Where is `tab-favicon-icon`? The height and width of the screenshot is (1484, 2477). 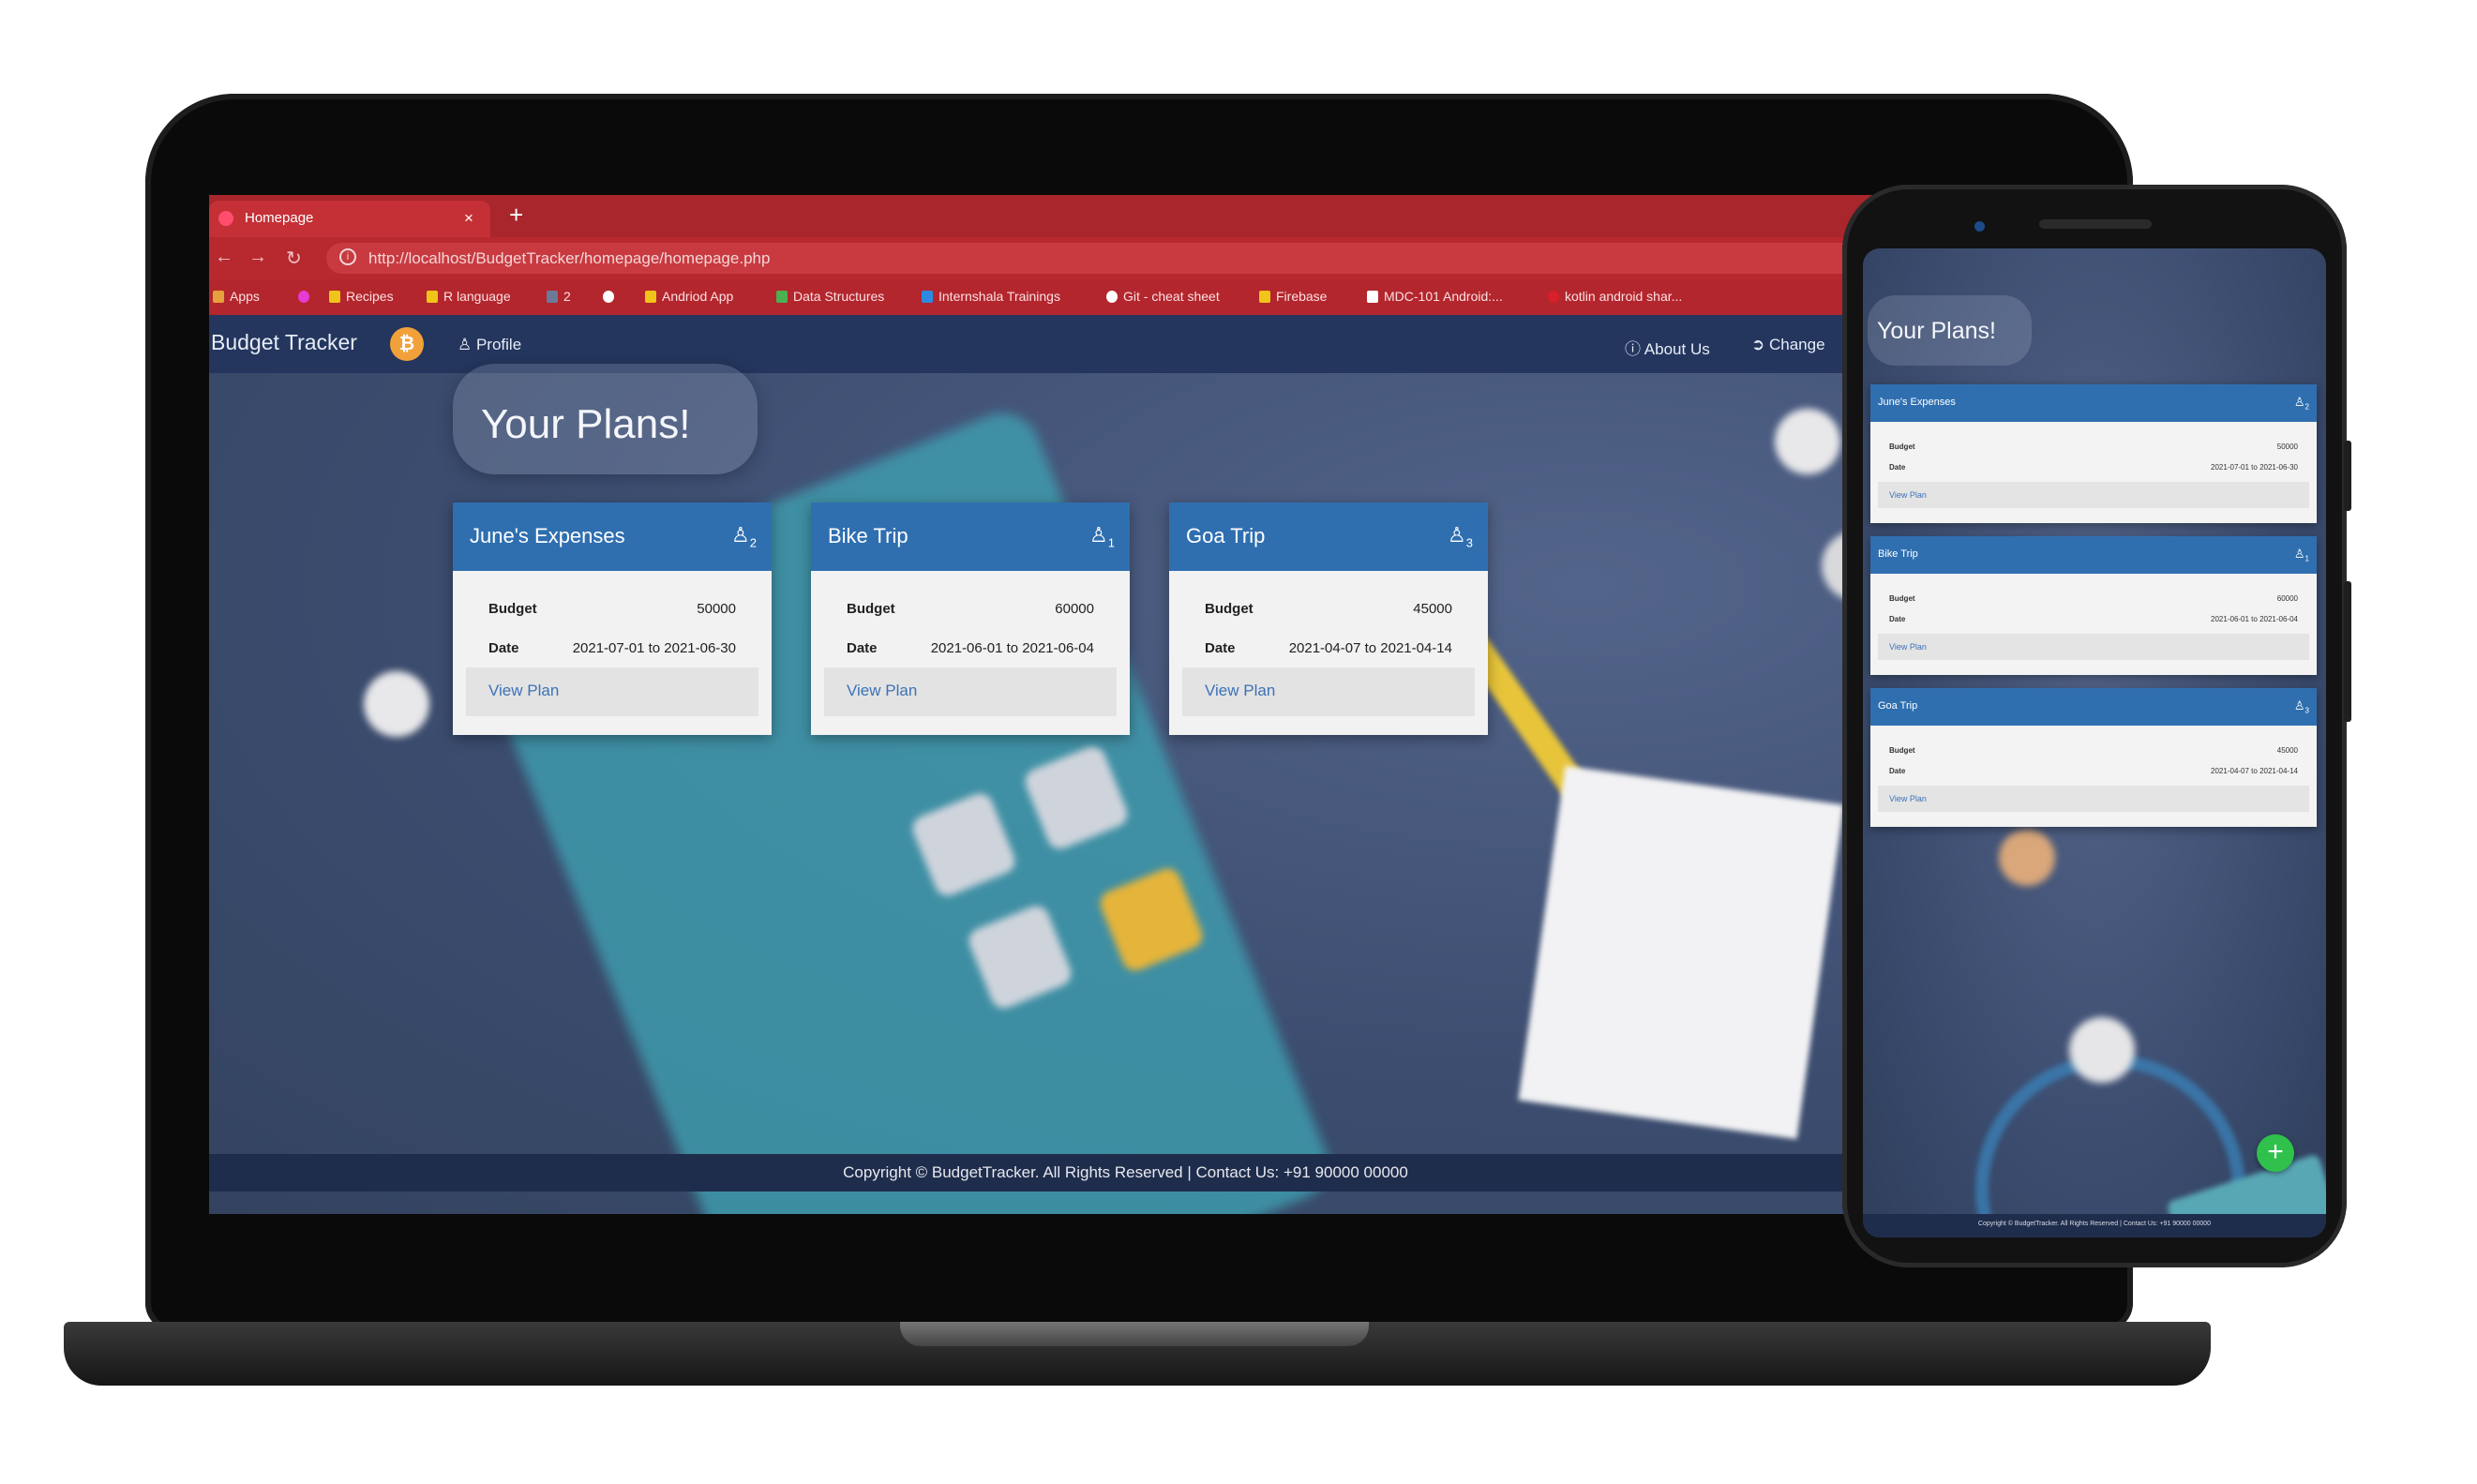 tab-favicon-icon is located at coordinates (225, 218).